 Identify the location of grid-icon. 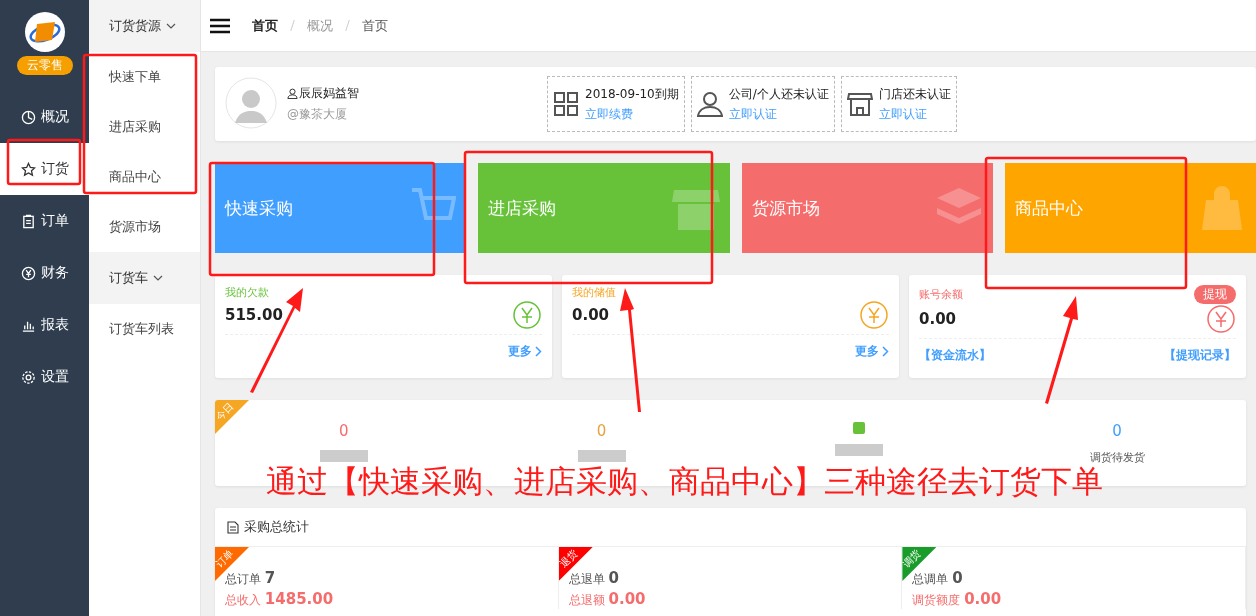
(566, 104).